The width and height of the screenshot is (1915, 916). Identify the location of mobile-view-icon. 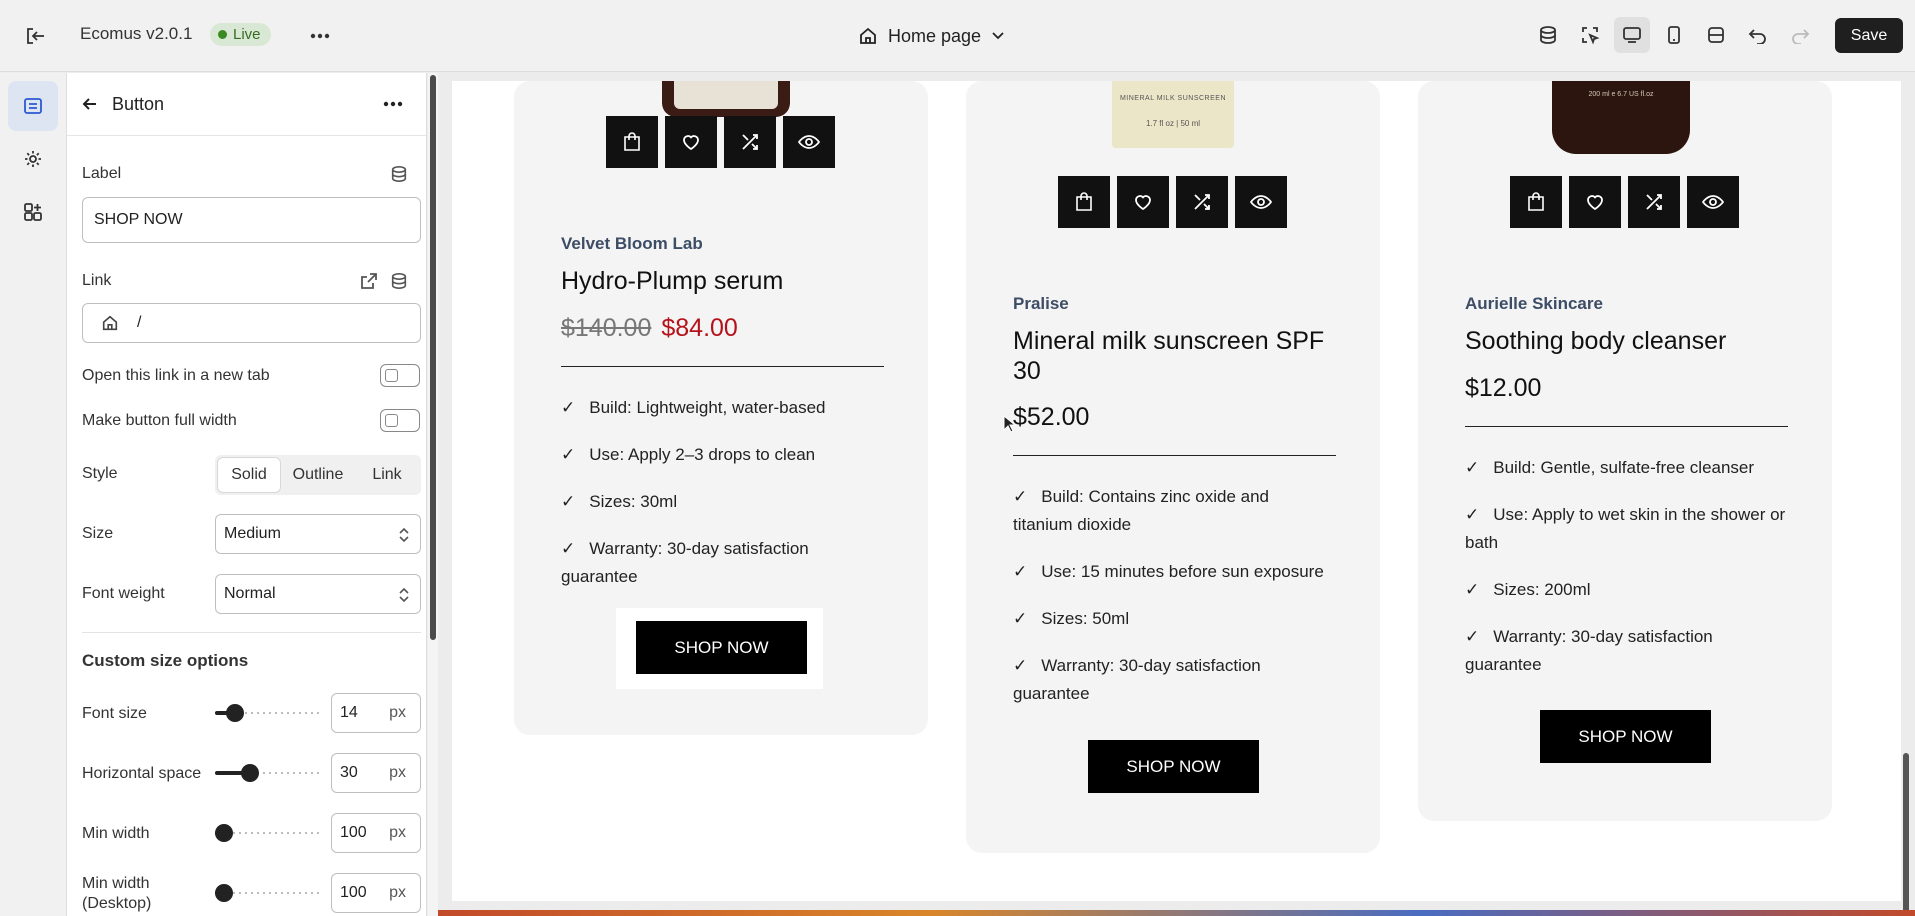
(1674, 35).